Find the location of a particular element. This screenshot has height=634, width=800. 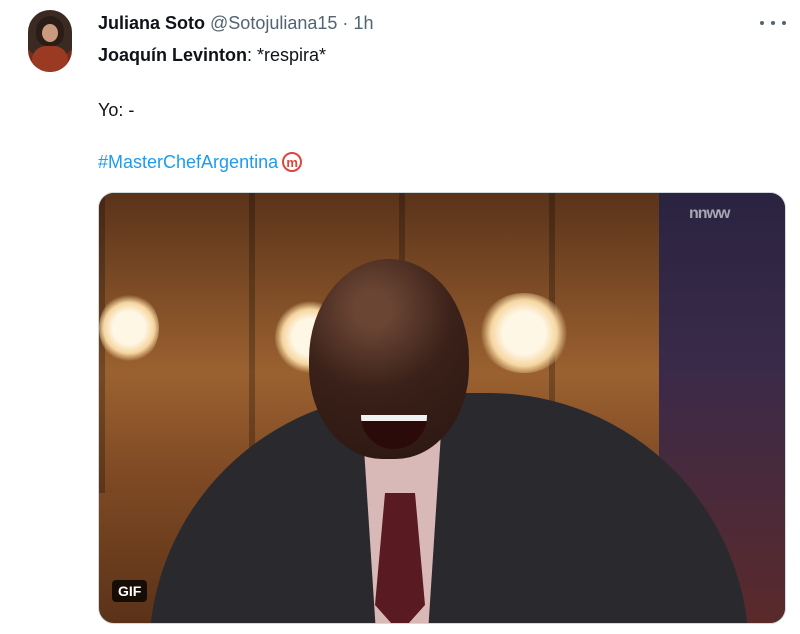

avatar-body is located at coordinates (50, 59).